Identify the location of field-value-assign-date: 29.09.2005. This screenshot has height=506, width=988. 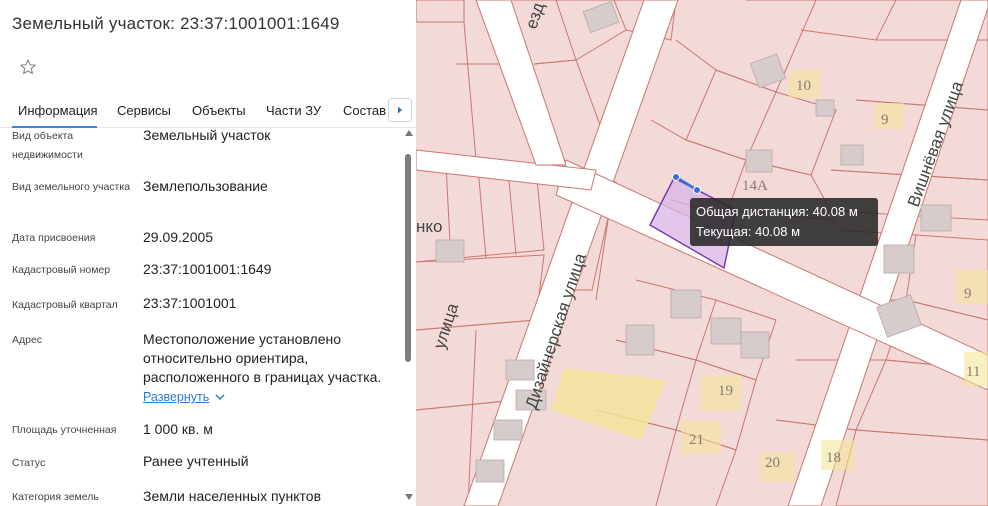
(178, 237).